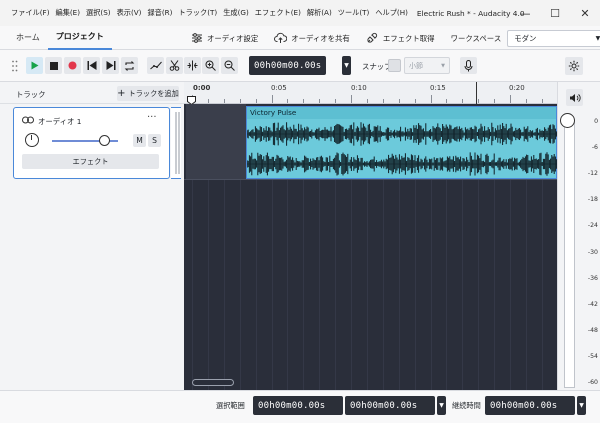  Describe the element at coordinates (553, 38) in the screenshot. I see `workspace-select: モダン ▼` at that location.